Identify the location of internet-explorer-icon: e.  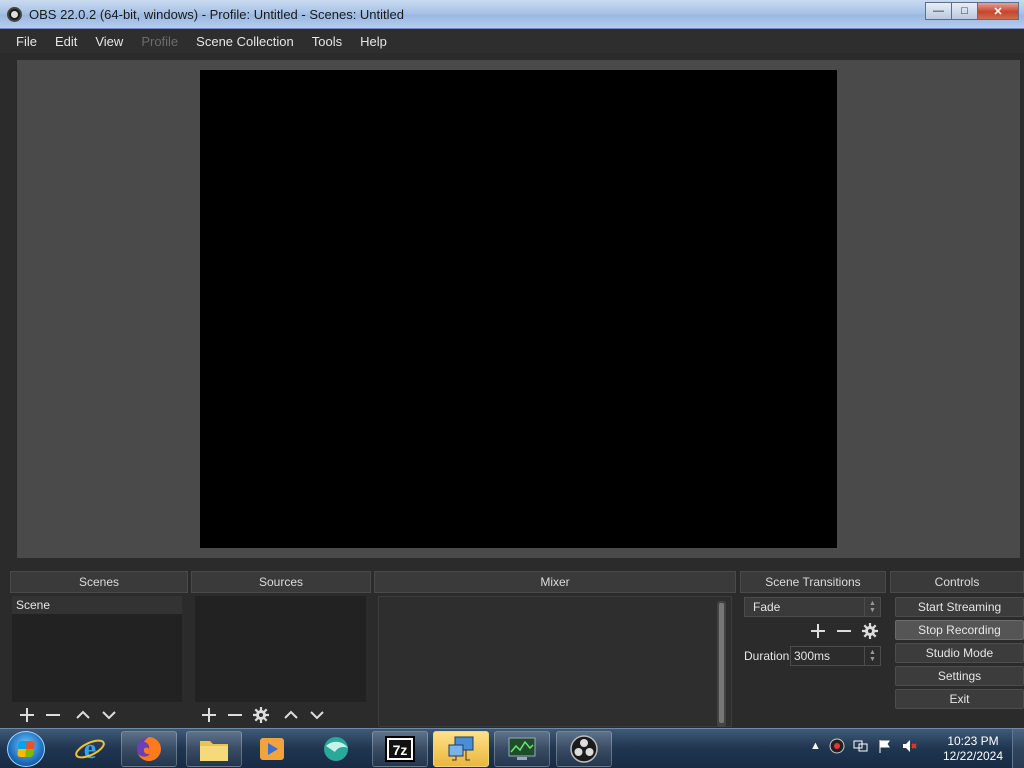
(90, 749).